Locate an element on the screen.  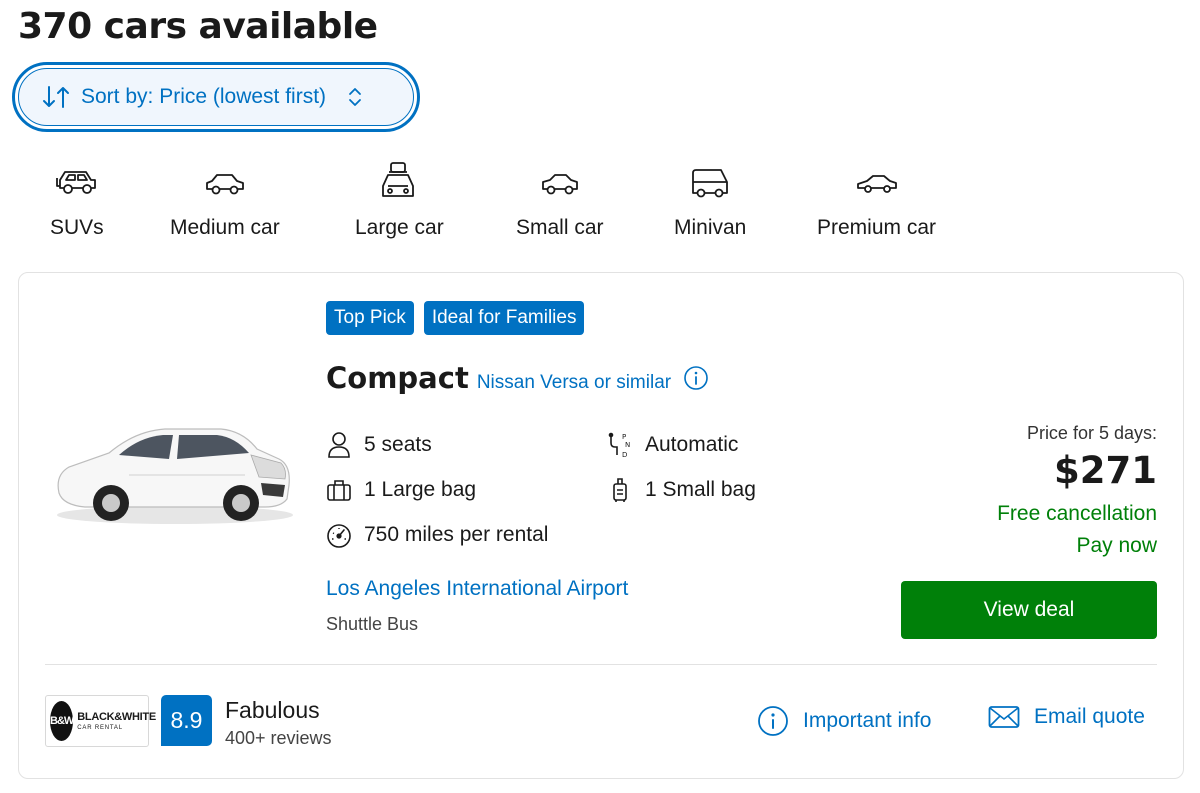
minivan-icon is located at coordinates (710, 183).